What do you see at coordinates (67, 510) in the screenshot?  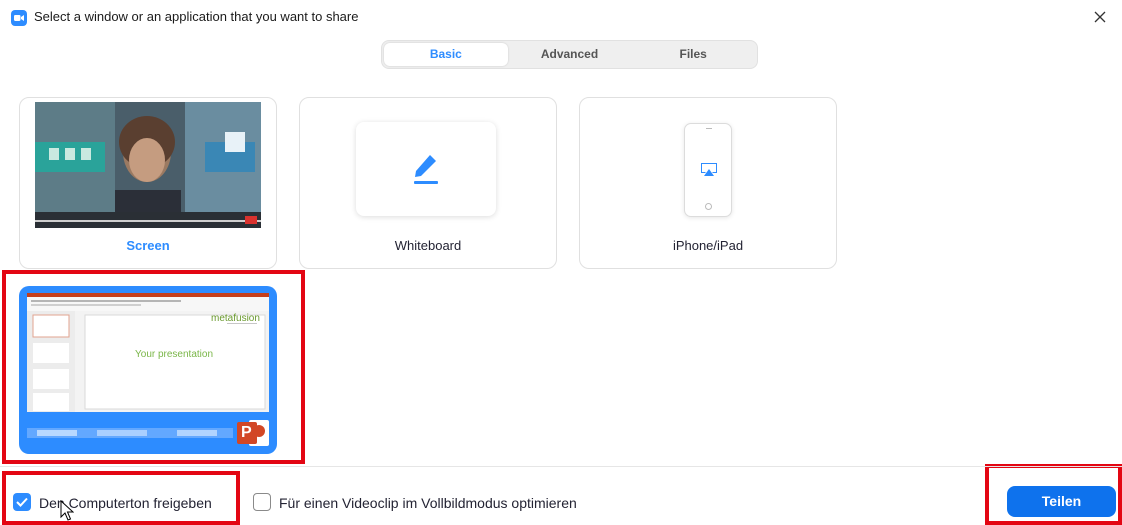 I see `mouse-cursor-icon` at bounding box center [67, 510].